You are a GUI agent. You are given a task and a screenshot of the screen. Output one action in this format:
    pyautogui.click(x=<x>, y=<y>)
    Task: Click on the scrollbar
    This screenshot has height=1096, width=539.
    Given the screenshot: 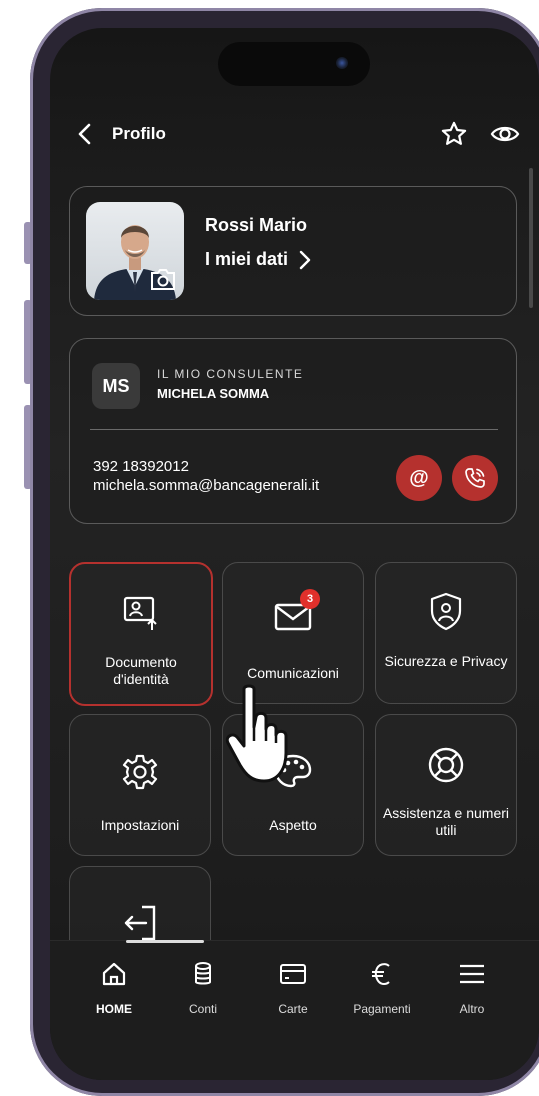 What is the action you would take?
    pyautogui.click(x=531, y=238)
    